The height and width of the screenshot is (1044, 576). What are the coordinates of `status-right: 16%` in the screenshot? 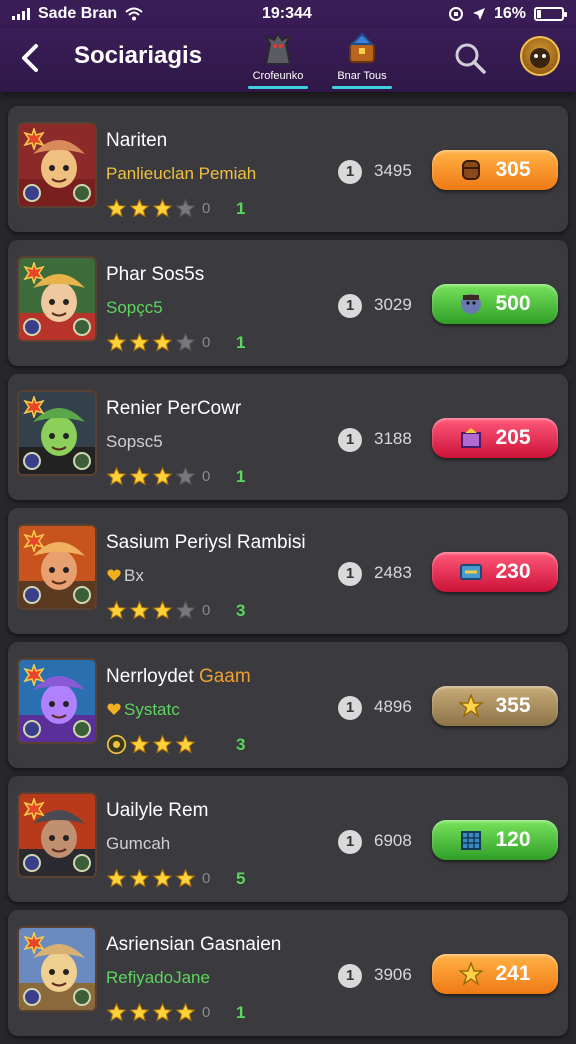 It's located at (507, 14).